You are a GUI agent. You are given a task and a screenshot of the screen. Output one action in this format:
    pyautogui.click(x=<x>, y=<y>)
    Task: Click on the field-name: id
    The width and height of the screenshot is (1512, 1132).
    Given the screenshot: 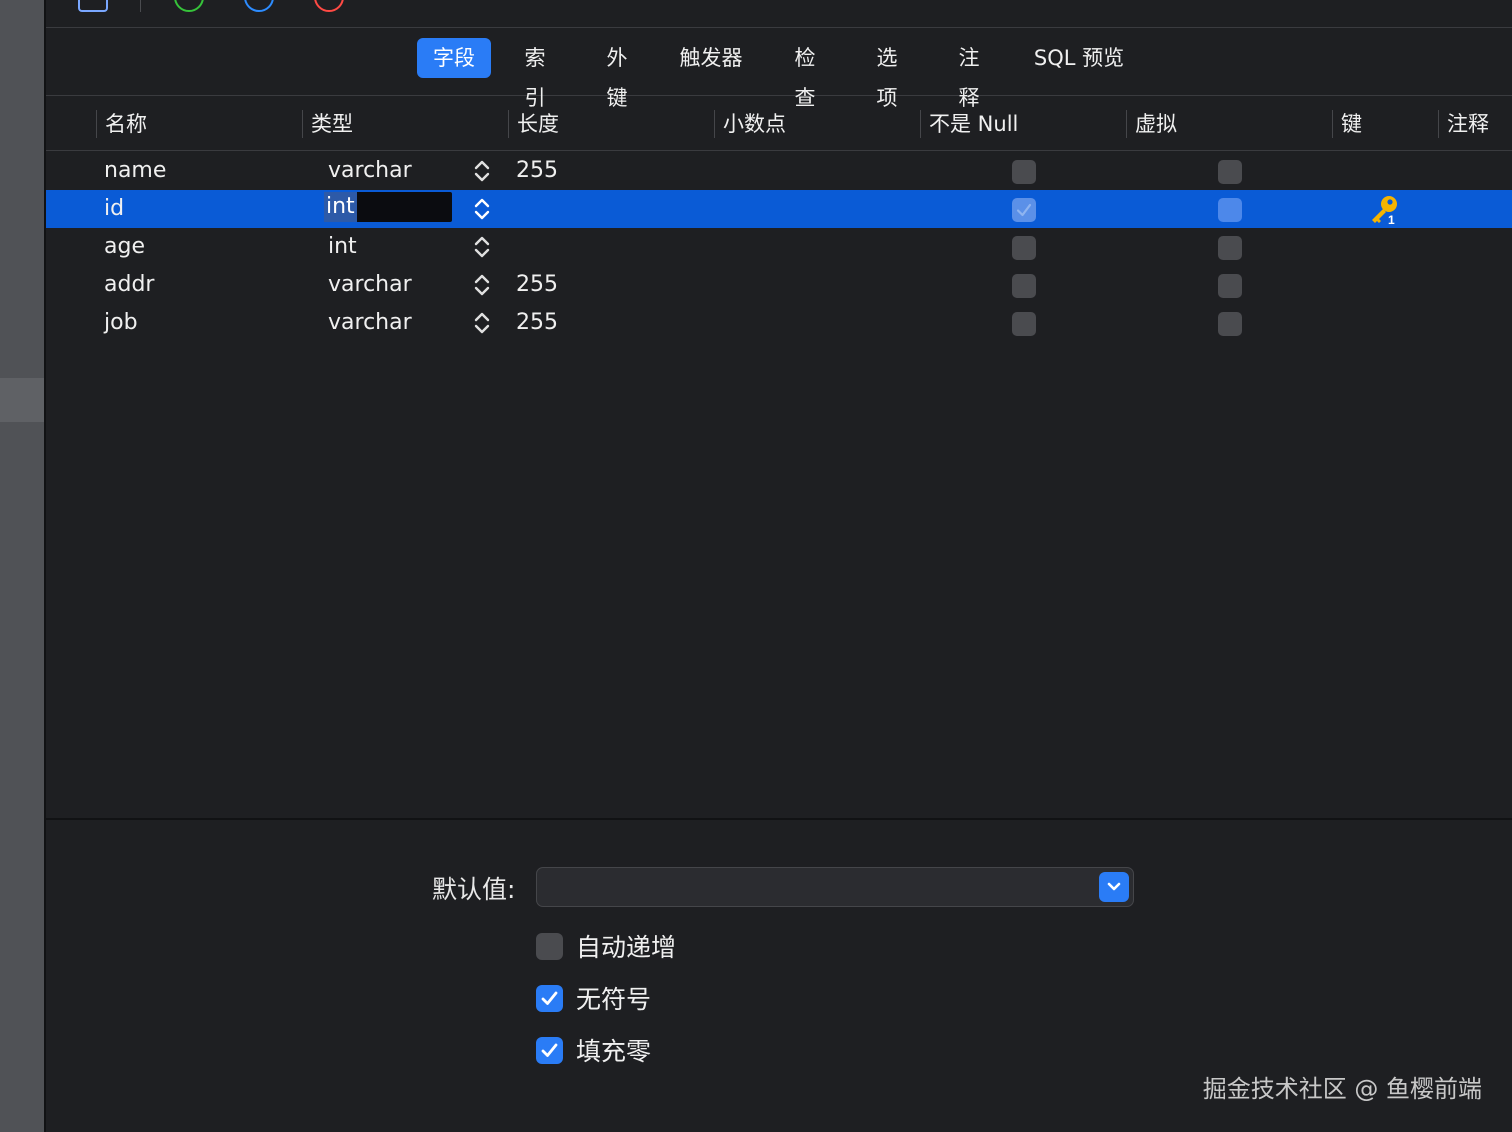 What is the action you would take?
    pyautogui.click(x=114, y=209)
    